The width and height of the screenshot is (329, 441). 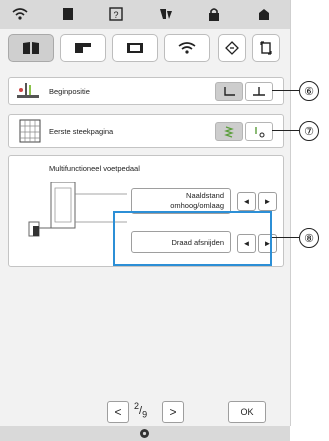 What do you see at coordinates (145, 14) in the screenshot?
I see `top-toolbar: ?` at bounding box center [145, 14].